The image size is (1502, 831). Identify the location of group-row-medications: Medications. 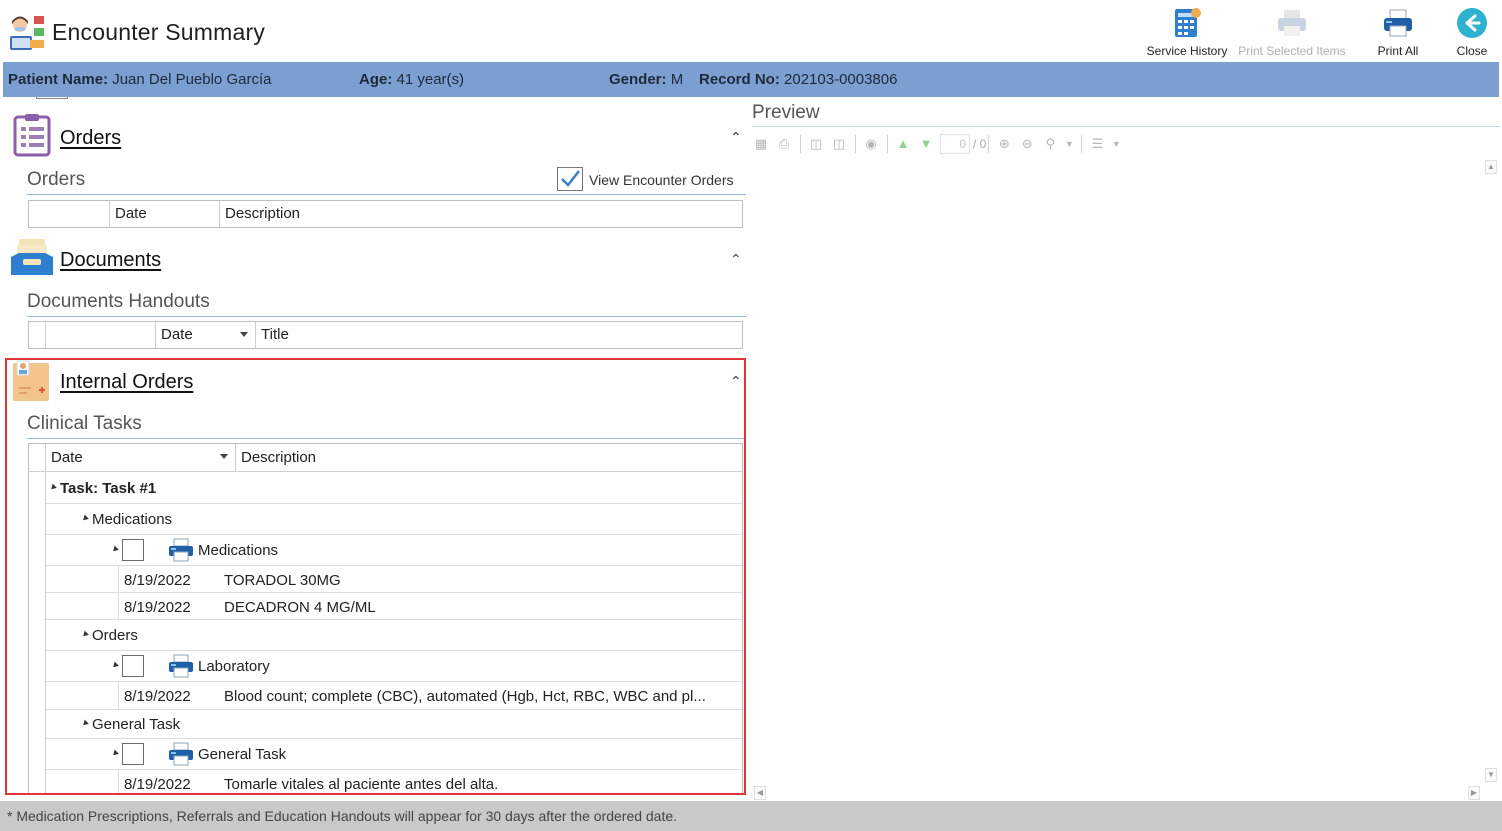
(394, 519).